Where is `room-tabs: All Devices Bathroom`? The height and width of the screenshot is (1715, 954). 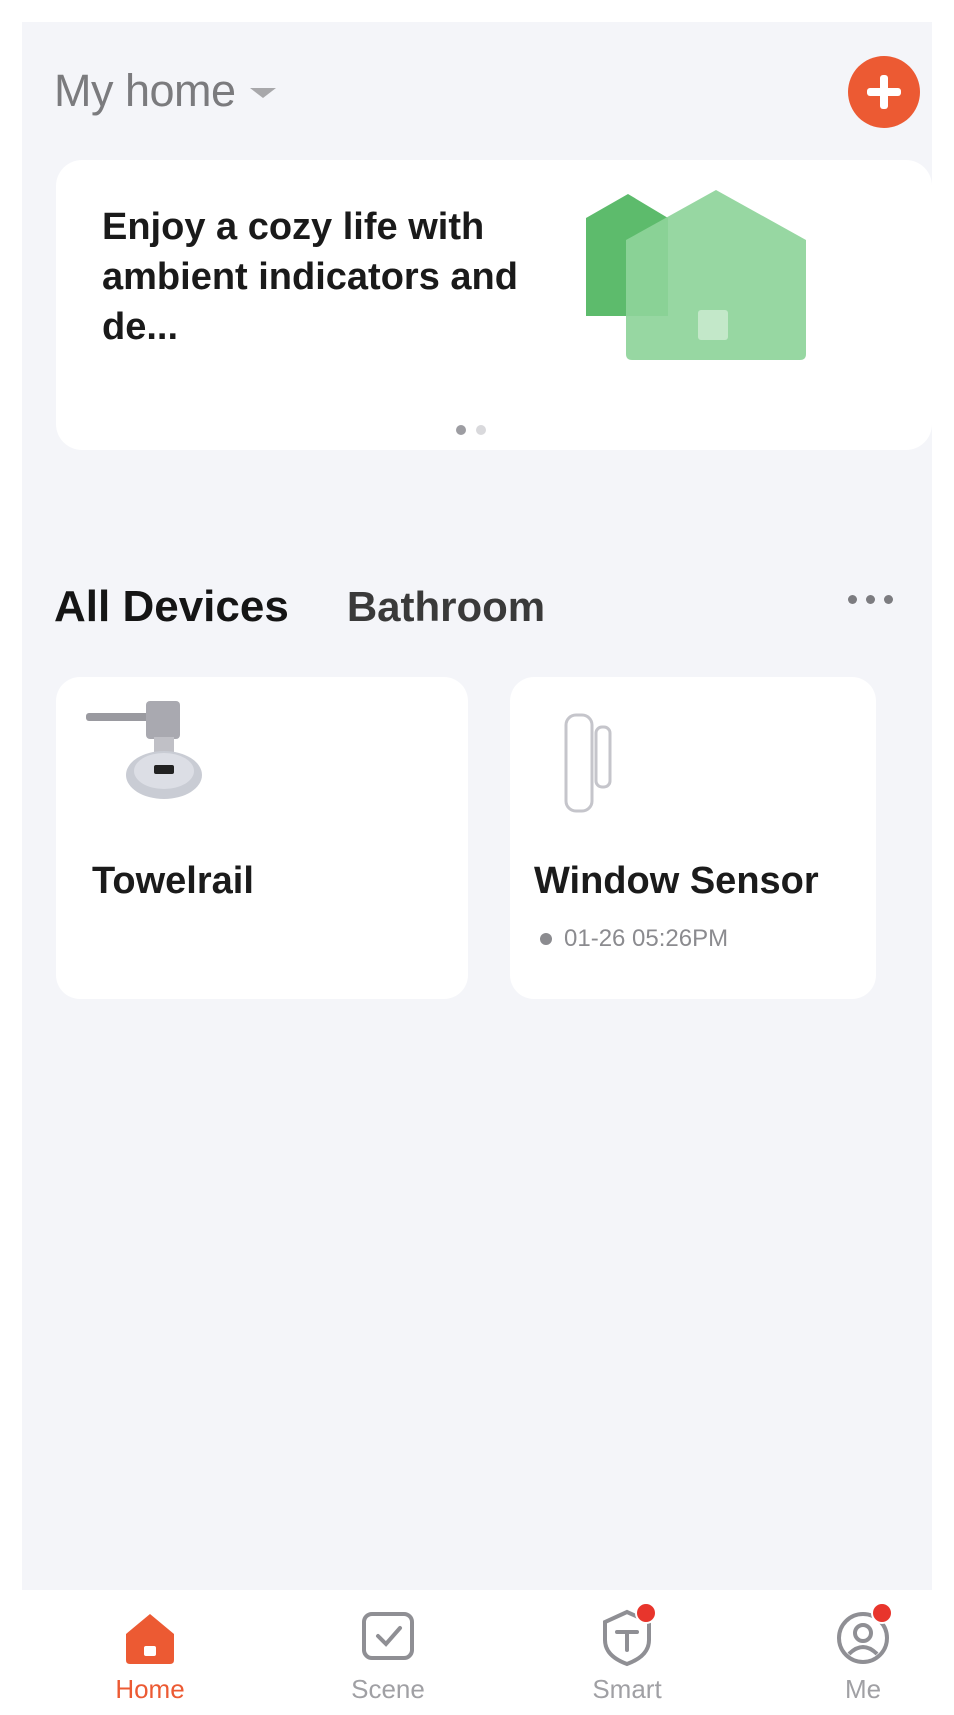
room-tabs: All Devices Bathroom is located at coordinates (299, 607).